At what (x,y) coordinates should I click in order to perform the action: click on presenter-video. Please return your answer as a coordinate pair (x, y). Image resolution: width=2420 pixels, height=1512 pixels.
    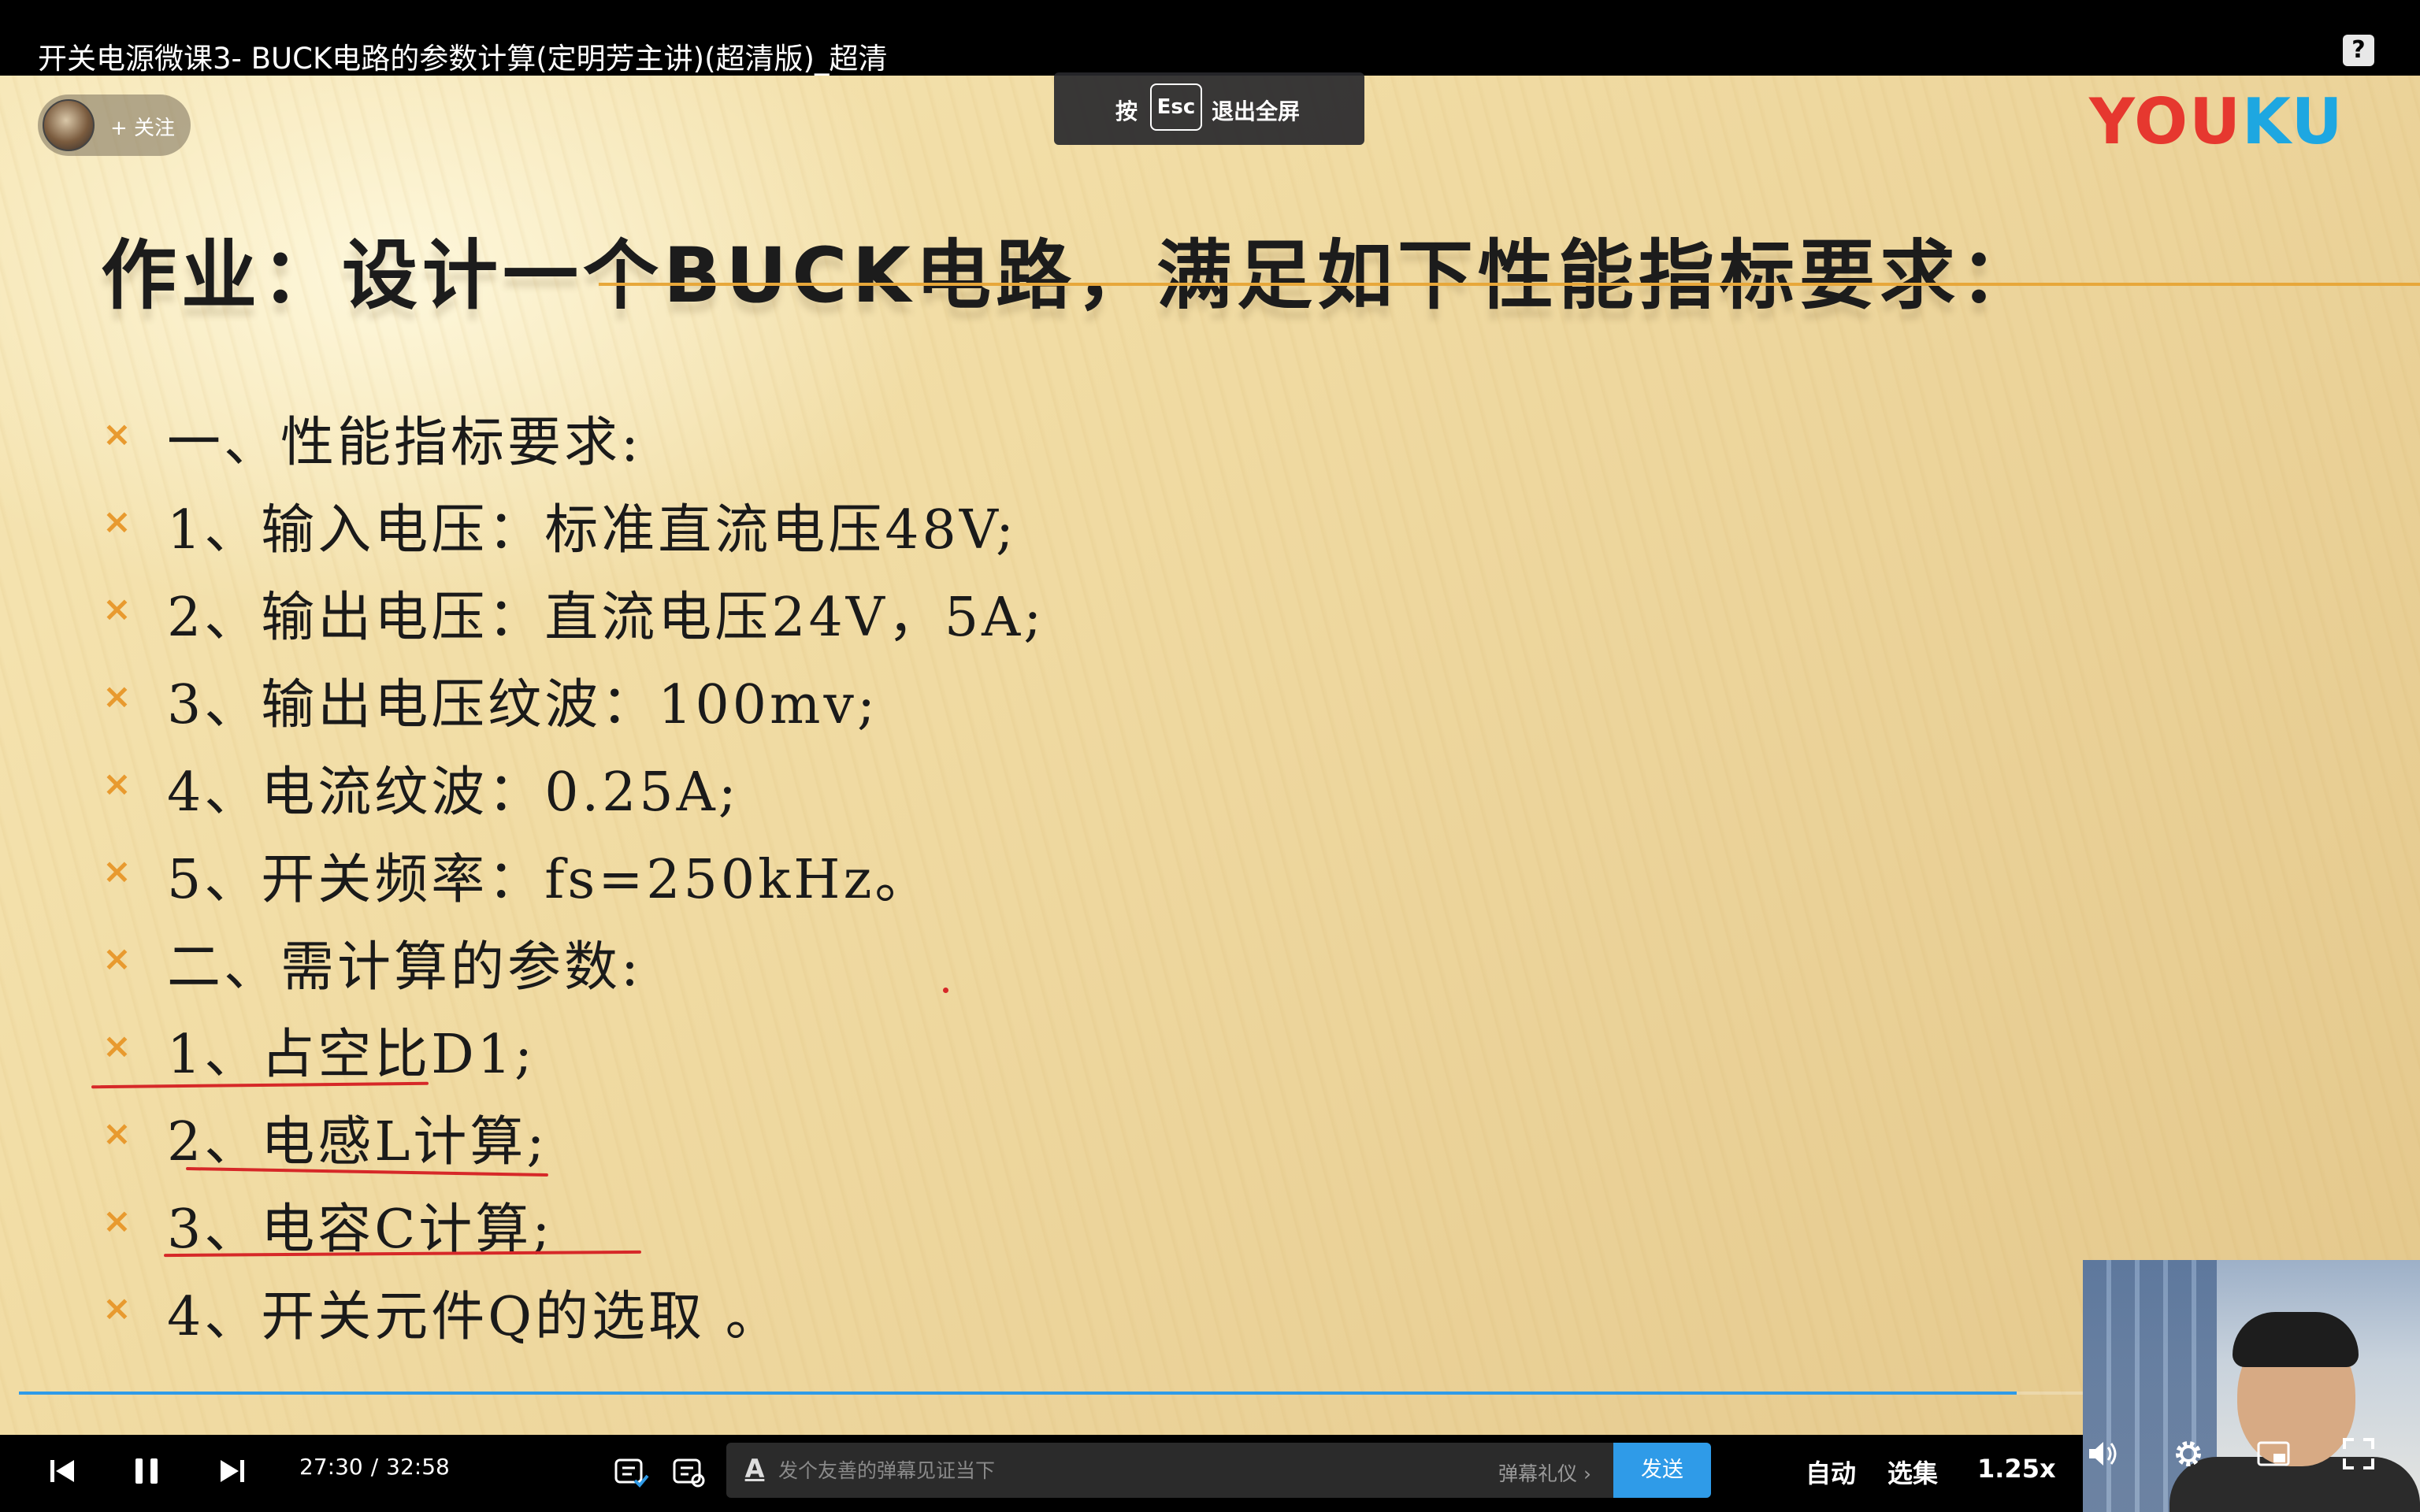
    Looking at the image, I should click on (2251, 1386).